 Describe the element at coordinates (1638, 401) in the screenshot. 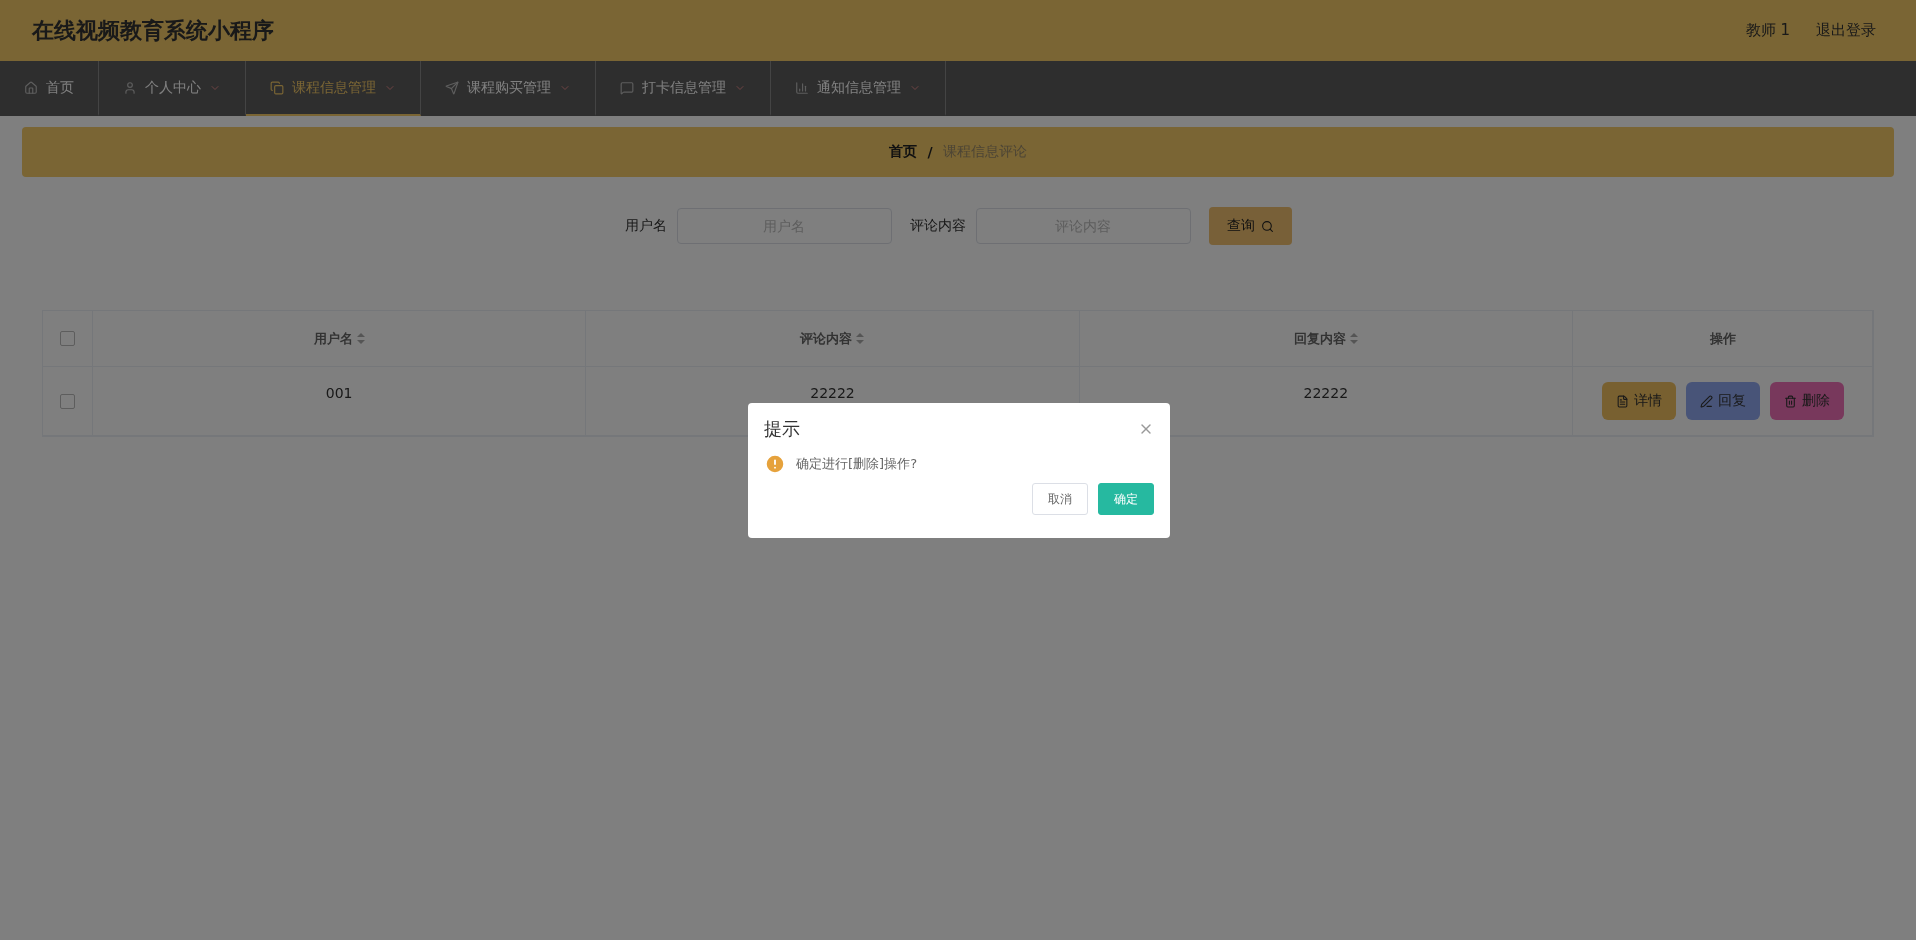

I see `action-button: 详情` at that location.